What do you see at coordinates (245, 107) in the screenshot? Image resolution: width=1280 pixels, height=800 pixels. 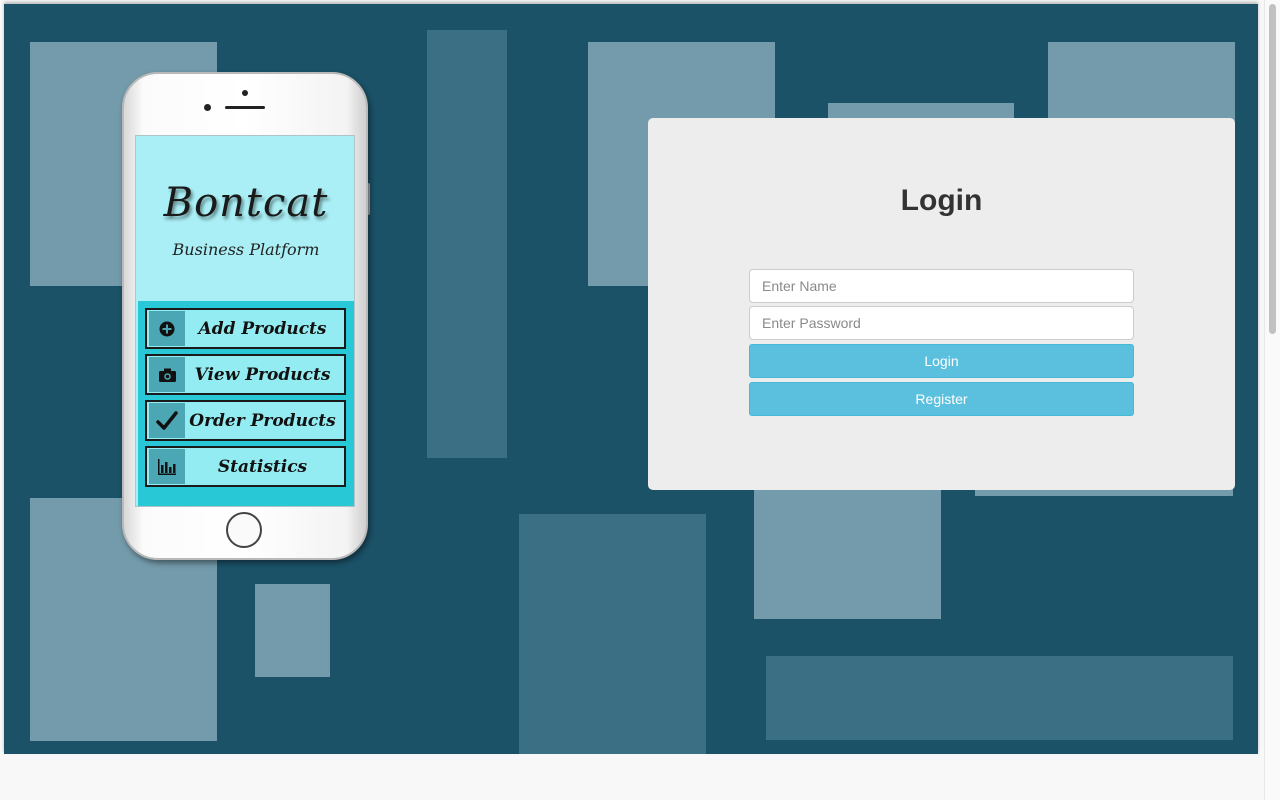 I see `phone-speaker` at bounding box center [245, 107].